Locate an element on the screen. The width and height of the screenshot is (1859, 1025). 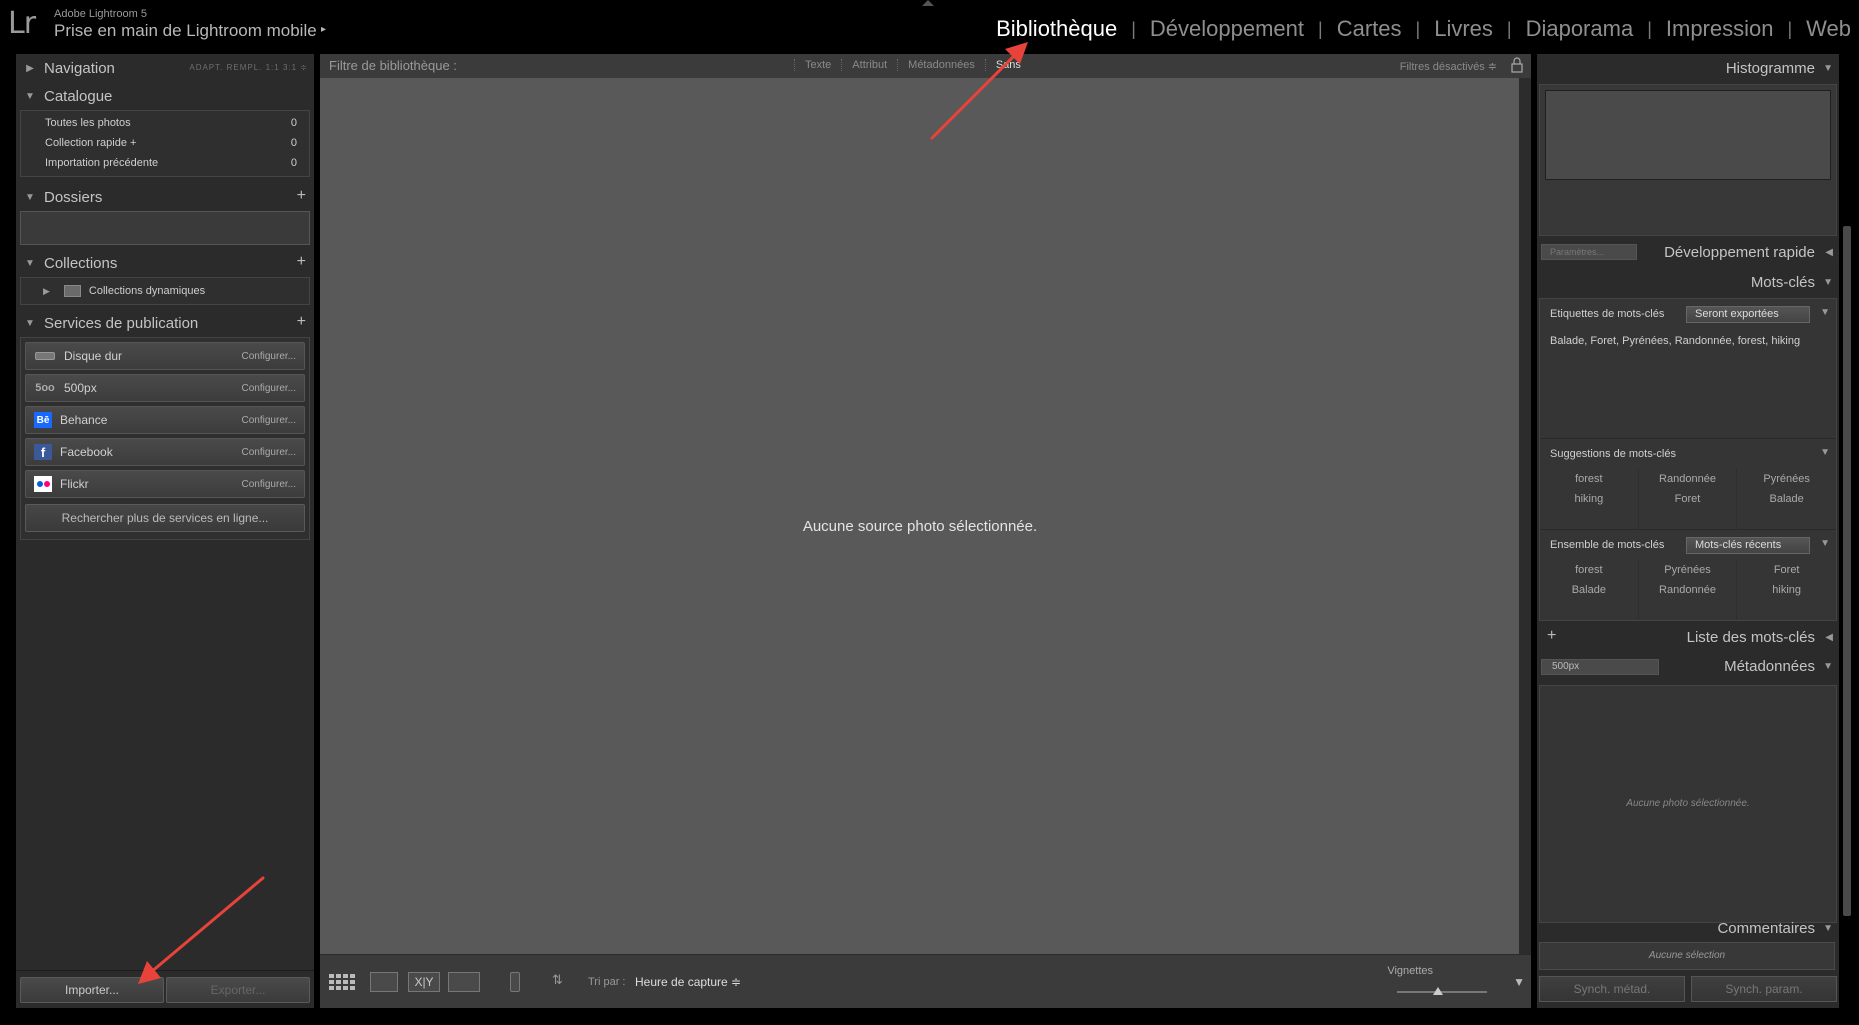
add-folder-icon: + is located at coordinates (301, 196).